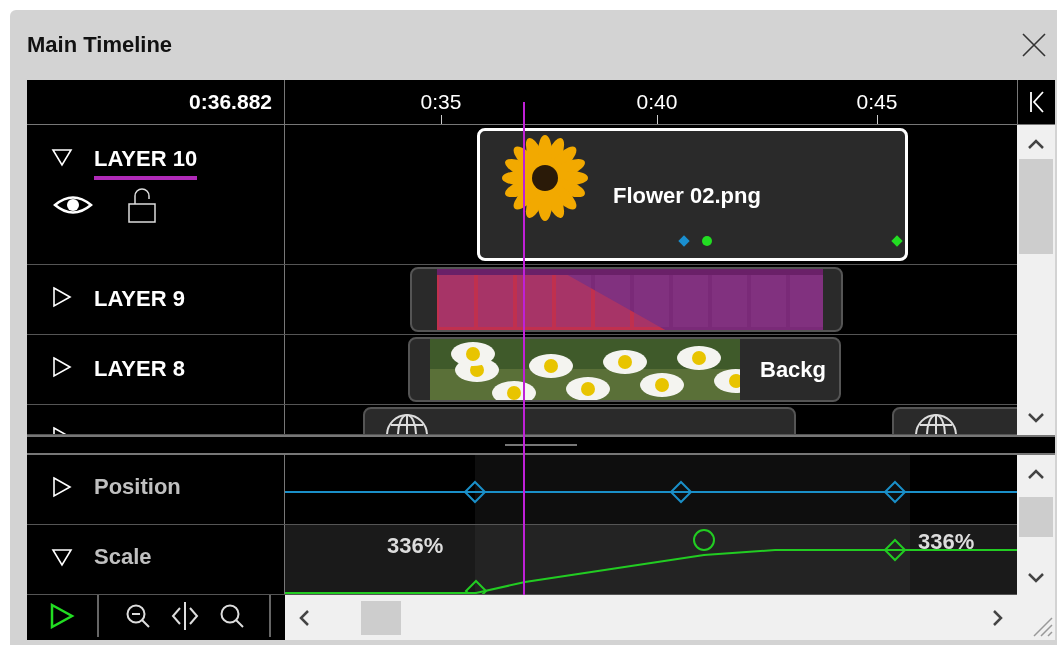 Image resolution: width=1057 pixels, height=645 pixels. What do you see at coordinates (100, 44) in the screenshot?
I see `window-title: Main Timeline` at bounding box center [100, 44].